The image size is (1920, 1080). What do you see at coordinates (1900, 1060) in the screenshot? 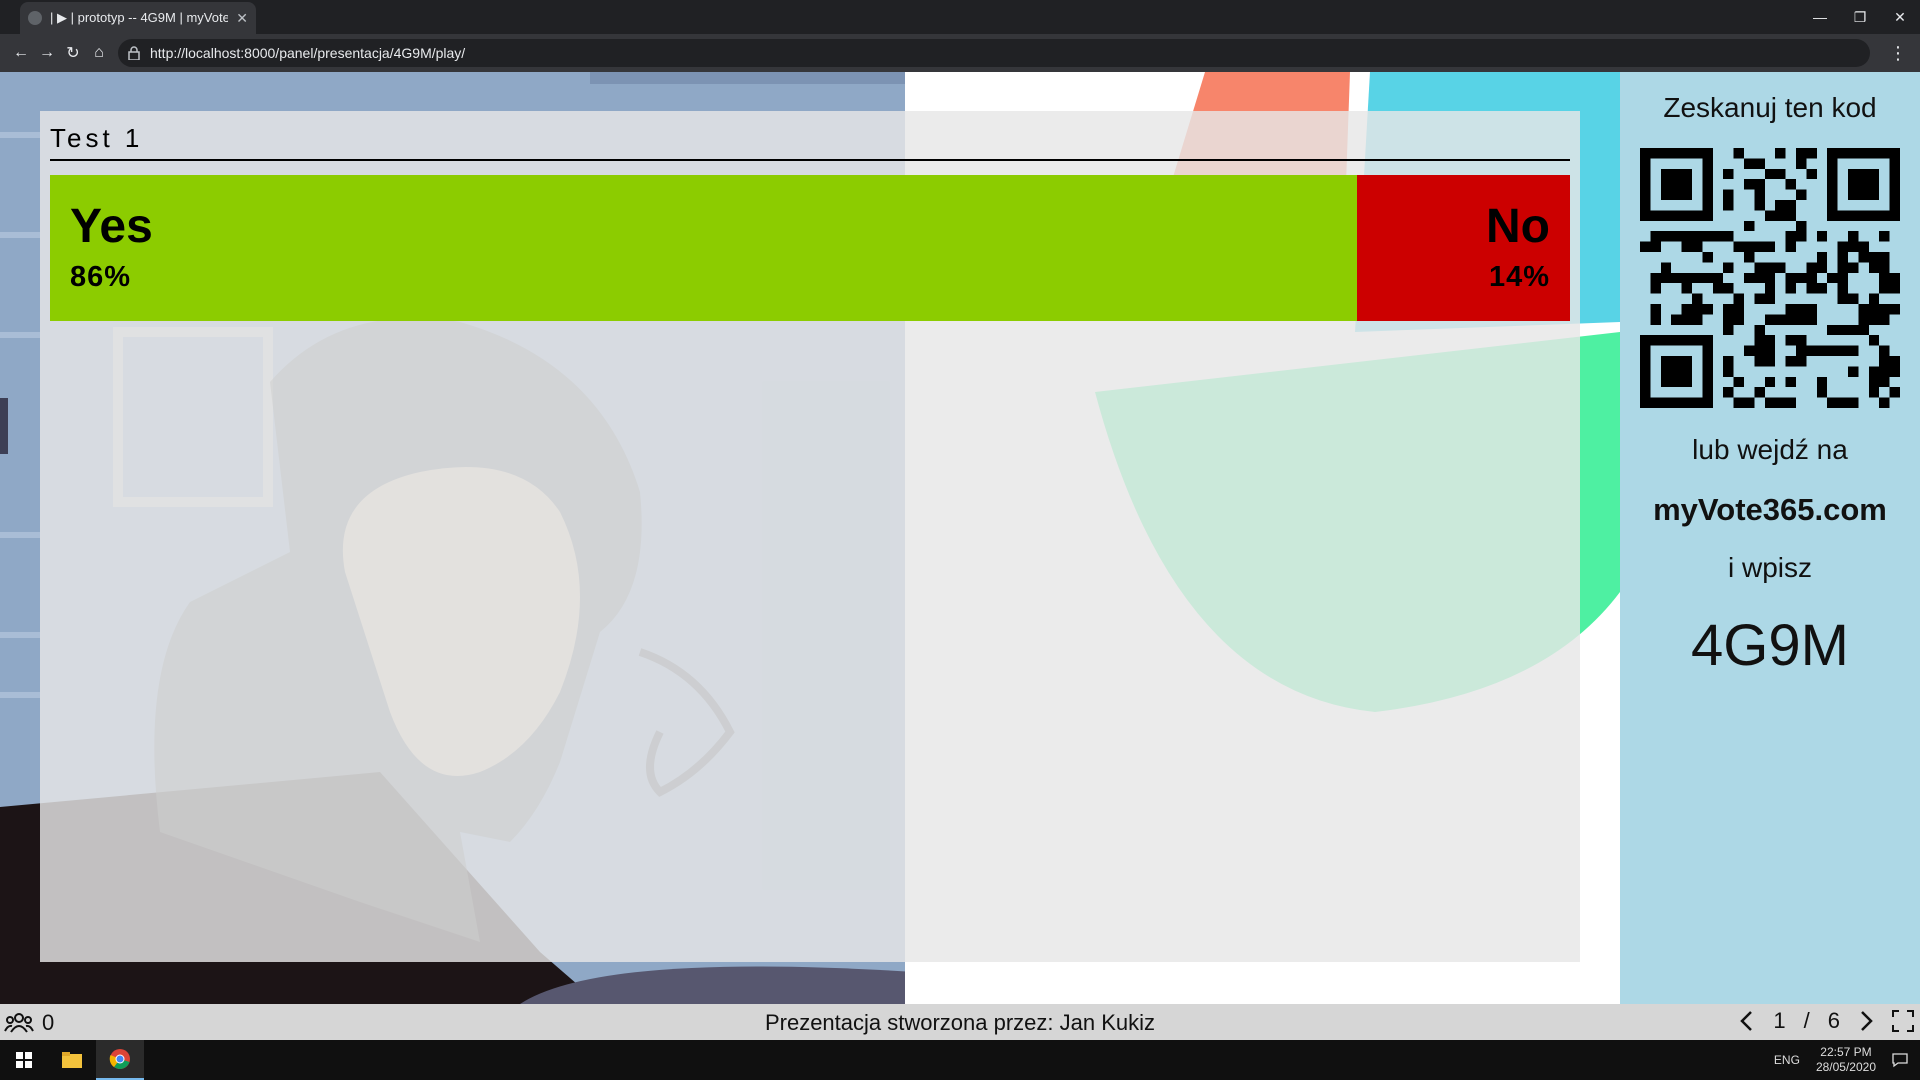
I see `notifications-icon` at bounding box center [1900, 1060].